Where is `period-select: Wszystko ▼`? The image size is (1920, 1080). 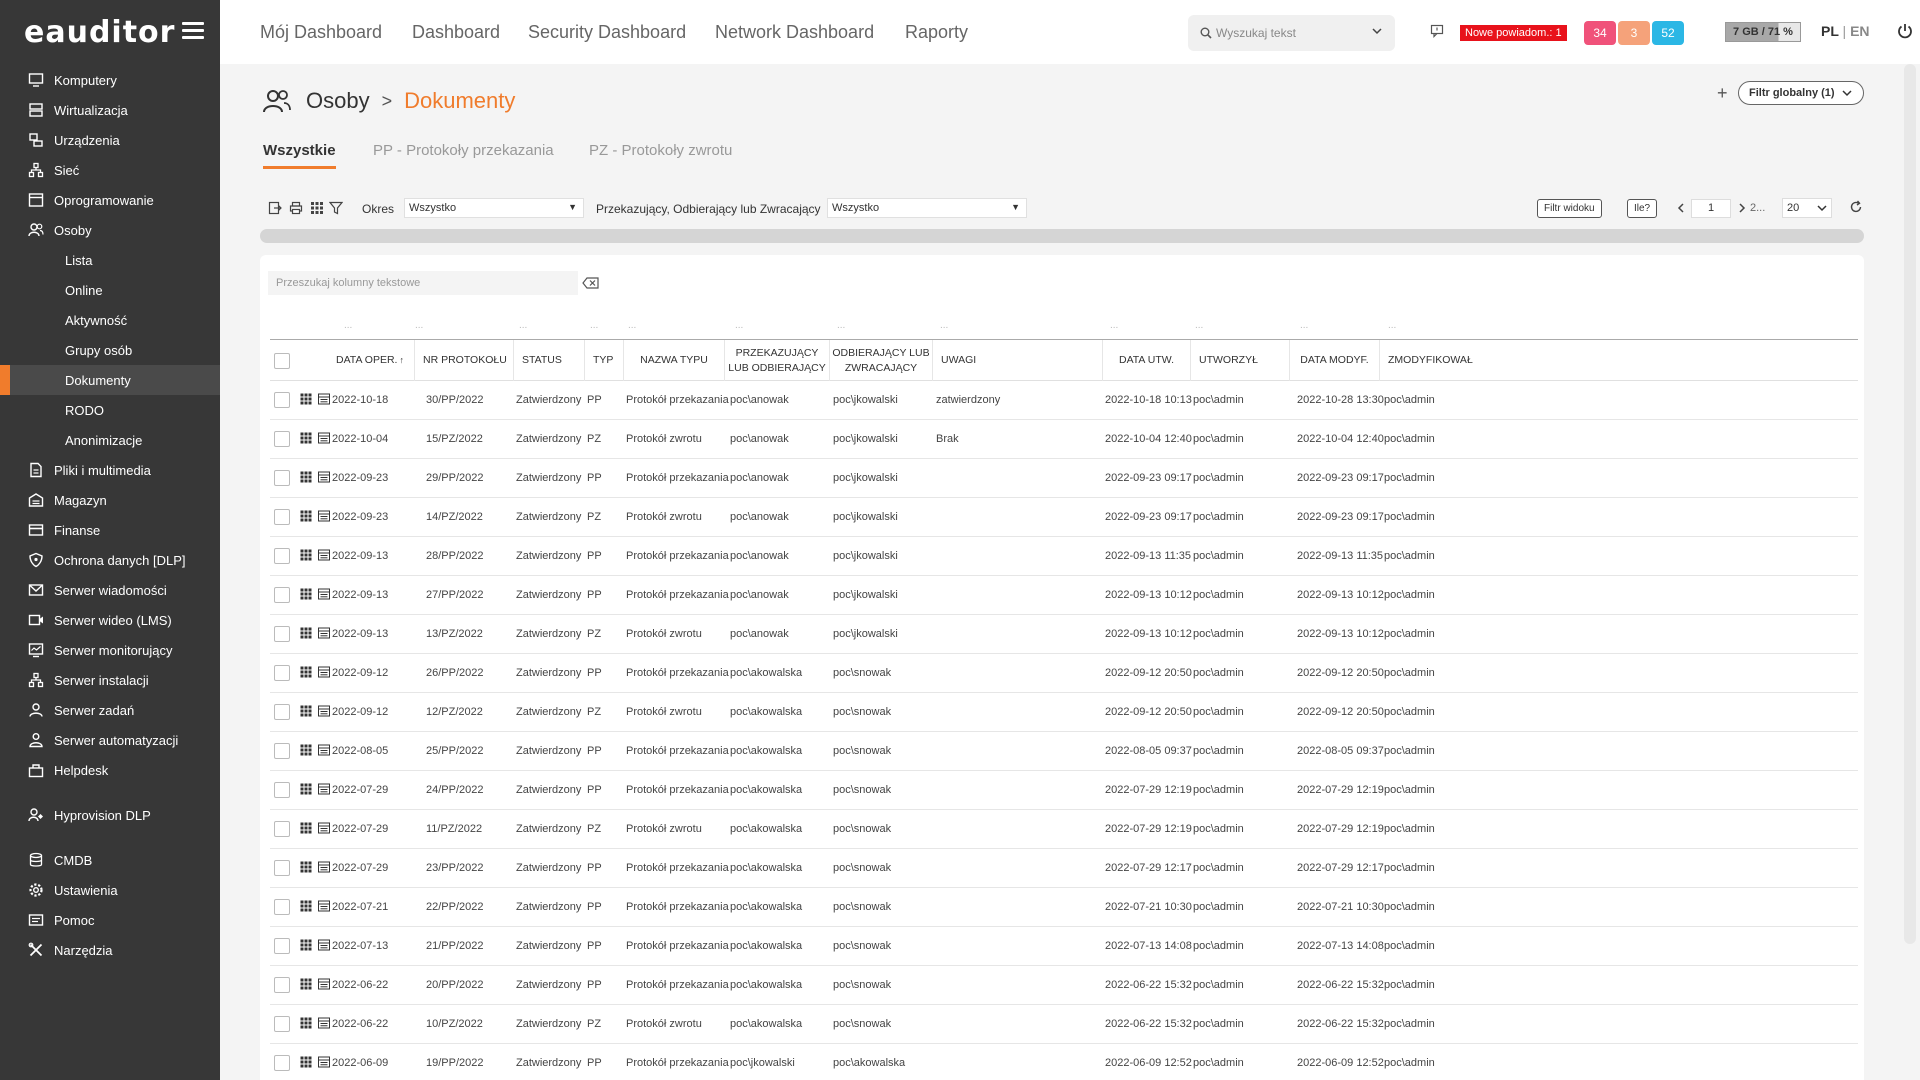
period-select: Wszystko ▼ is located at coordinates (494, 208).